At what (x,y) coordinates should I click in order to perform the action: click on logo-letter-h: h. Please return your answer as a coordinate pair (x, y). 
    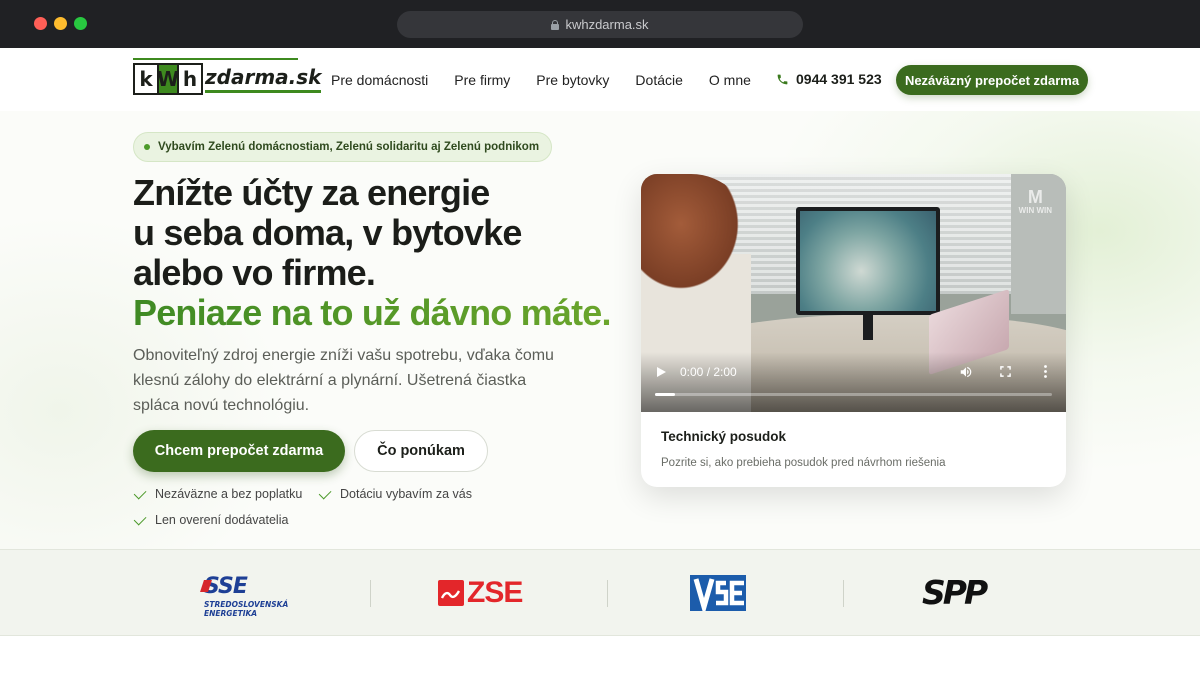
    Looking at the image, I should click on (190, 79).